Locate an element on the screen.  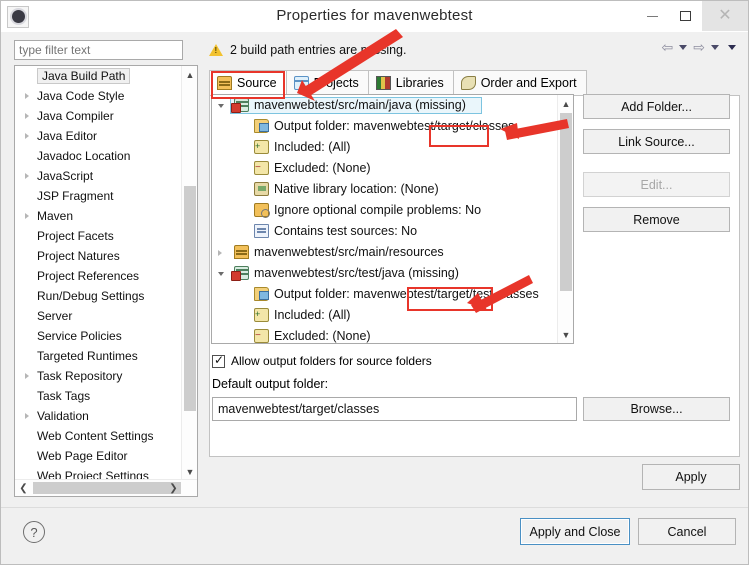
sidebar-item-task-tags: Task Tags is located at coordinates (98, 396).